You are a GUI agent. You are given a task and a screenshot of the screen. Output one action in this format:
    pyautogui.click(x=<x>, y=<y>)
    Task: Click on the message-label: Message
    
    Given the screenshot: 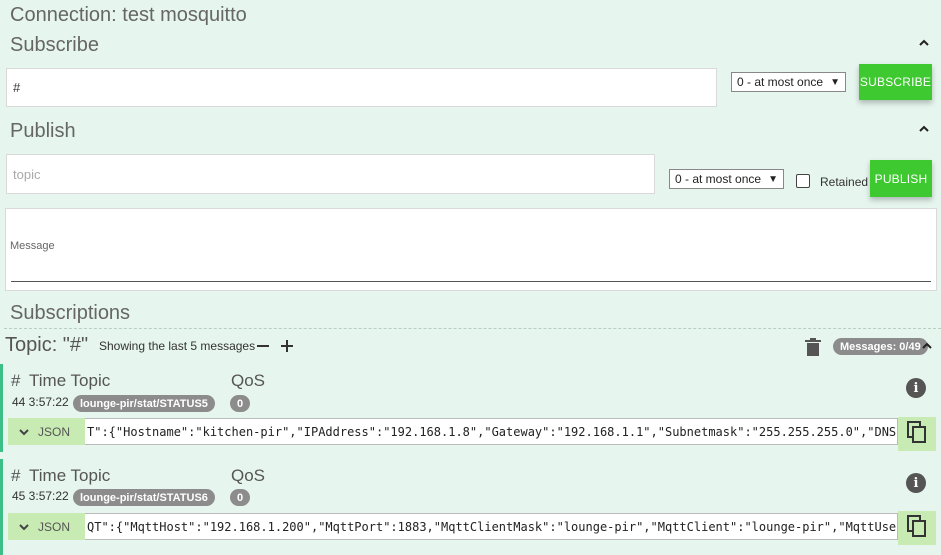 What is the action you would take?
    pyautogui.click(x=32, y=246)
    